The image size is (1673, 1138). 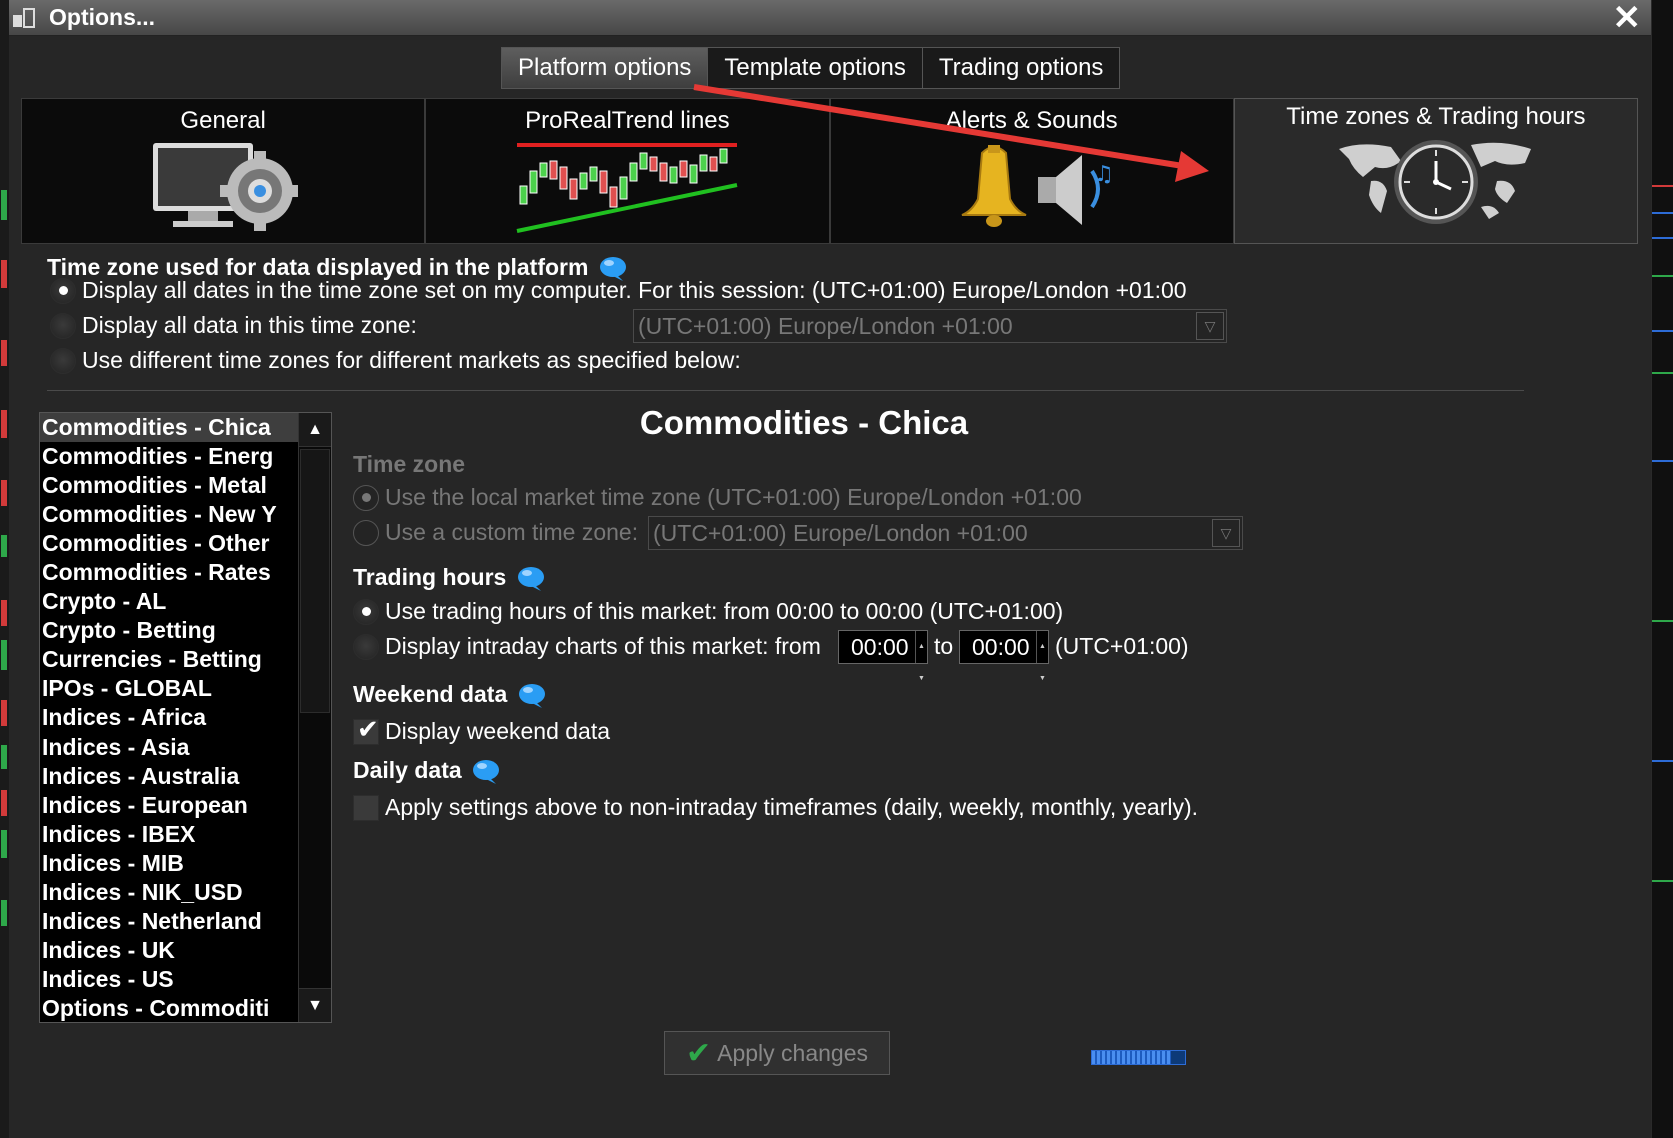 I want to click on tz-option-per-market-radio, so click(x=63, y=360).